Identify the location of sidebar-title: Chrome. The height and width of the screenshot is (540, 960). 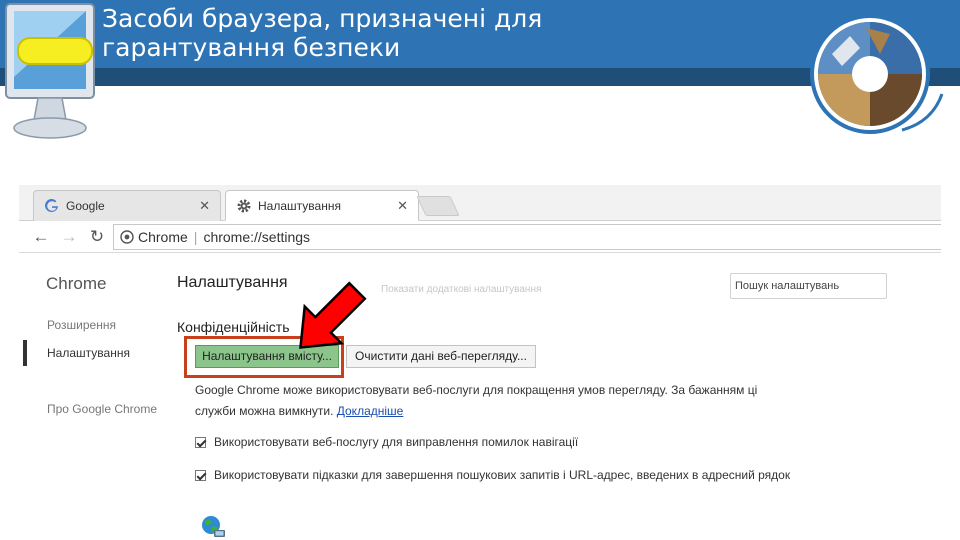
(76, 283).